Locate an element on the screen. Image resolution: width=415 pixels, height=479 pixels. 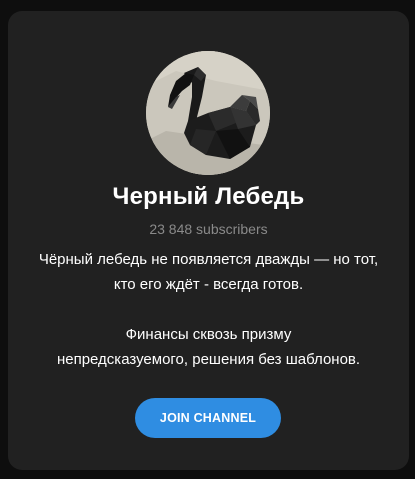
description-line: непредсказуемого, решения без шаблонов. is located at coordinates (208, 359).